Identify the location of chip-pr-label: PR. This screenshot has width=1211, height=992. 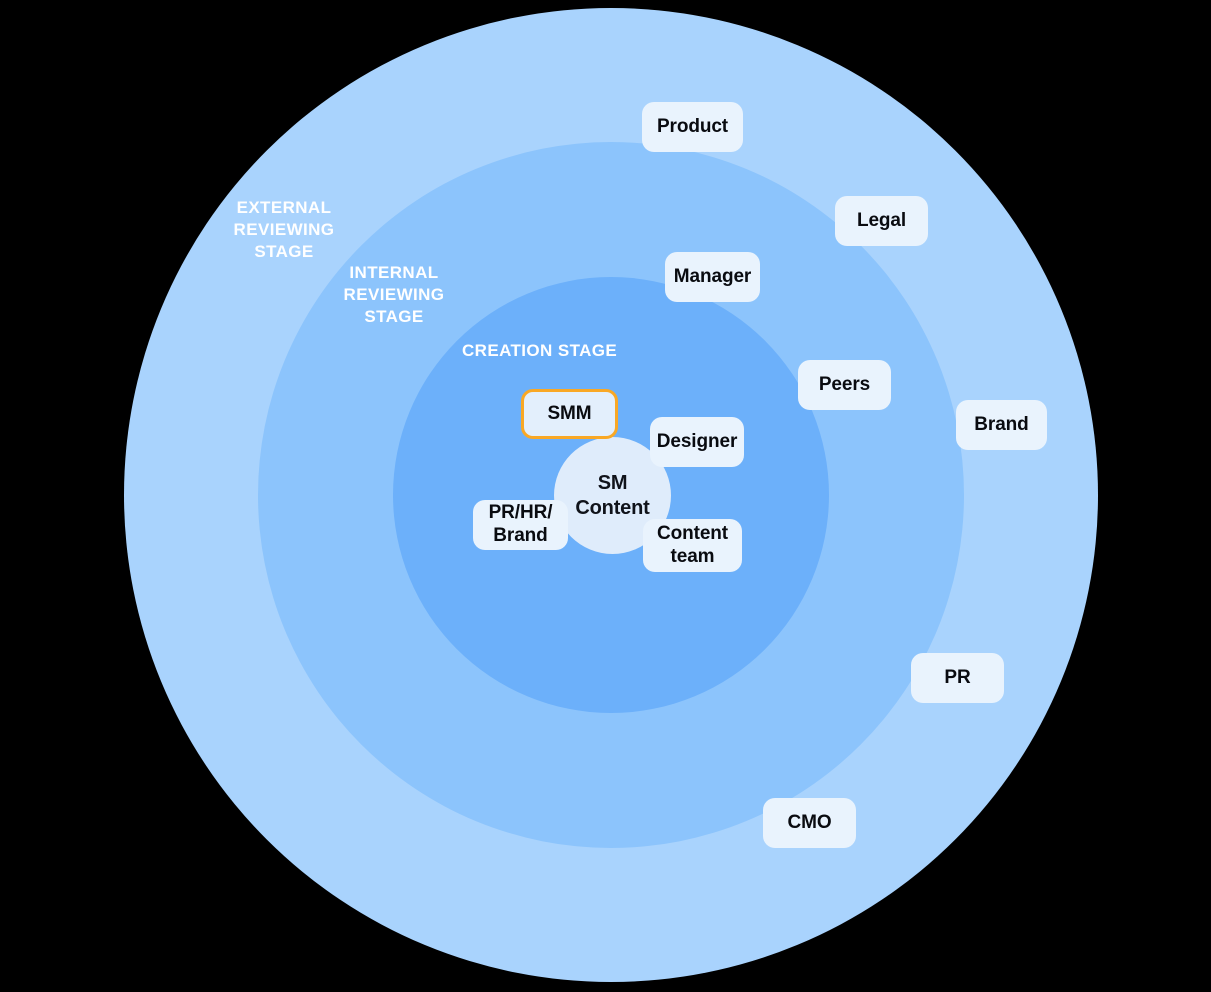
(957, 677).